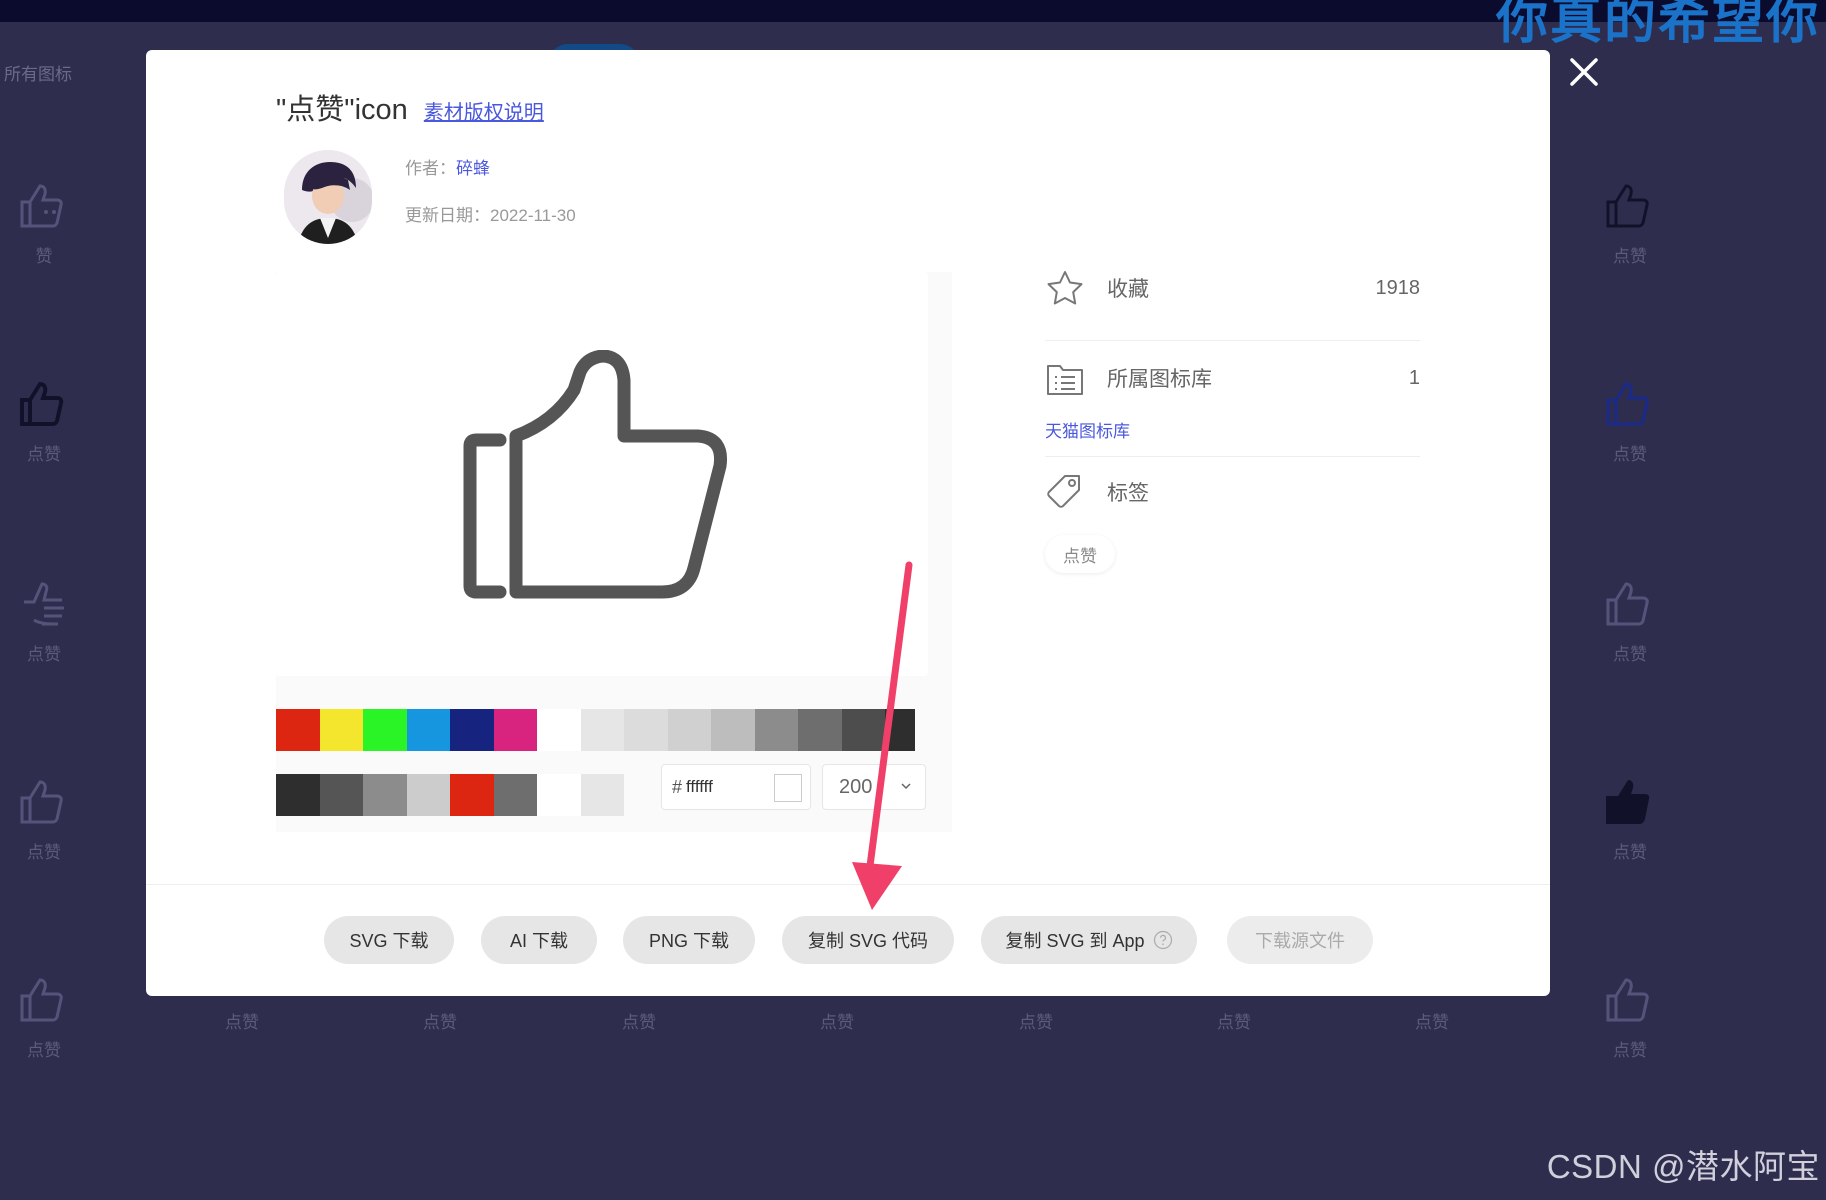 The image size is (1826, 1200). I want to click on hex-color-input: # ffffff, so click(736, 787).